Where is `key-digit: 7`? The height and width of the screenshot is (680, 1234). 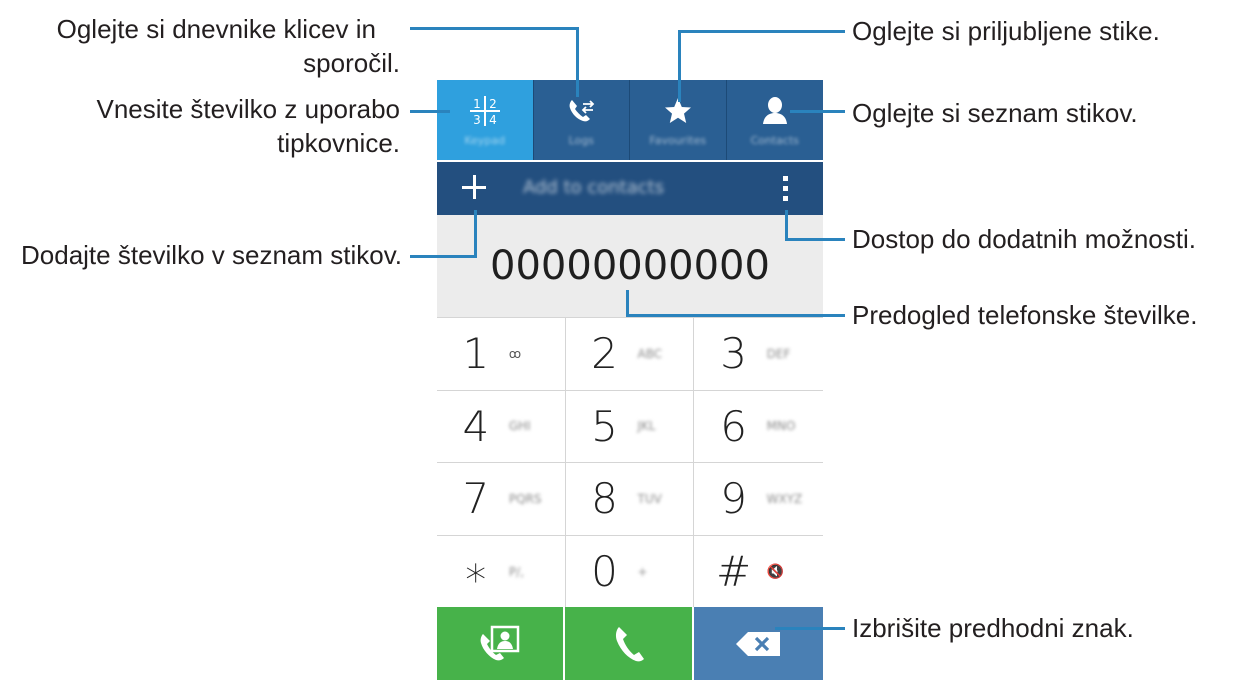
key-digit: 7 is located at coordinates (476, 499).